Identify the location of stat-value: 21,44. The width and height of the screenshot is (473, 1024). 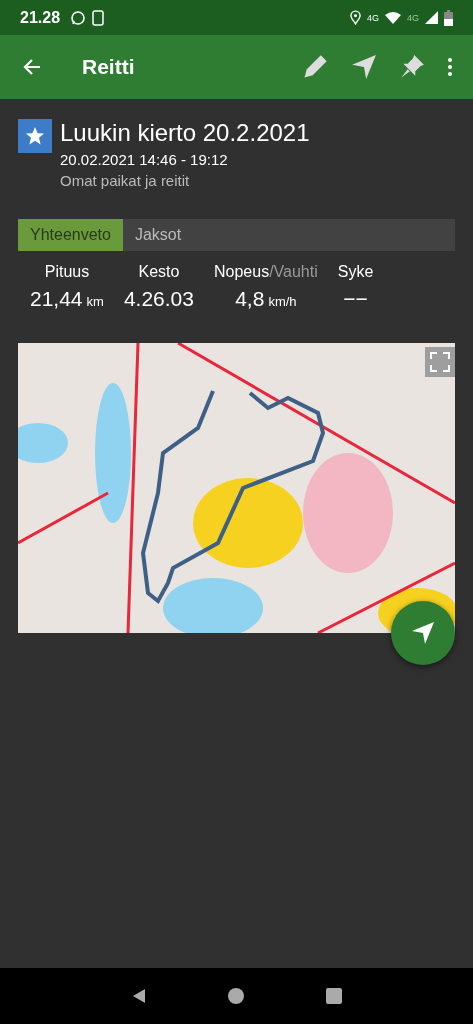
(56, 298).